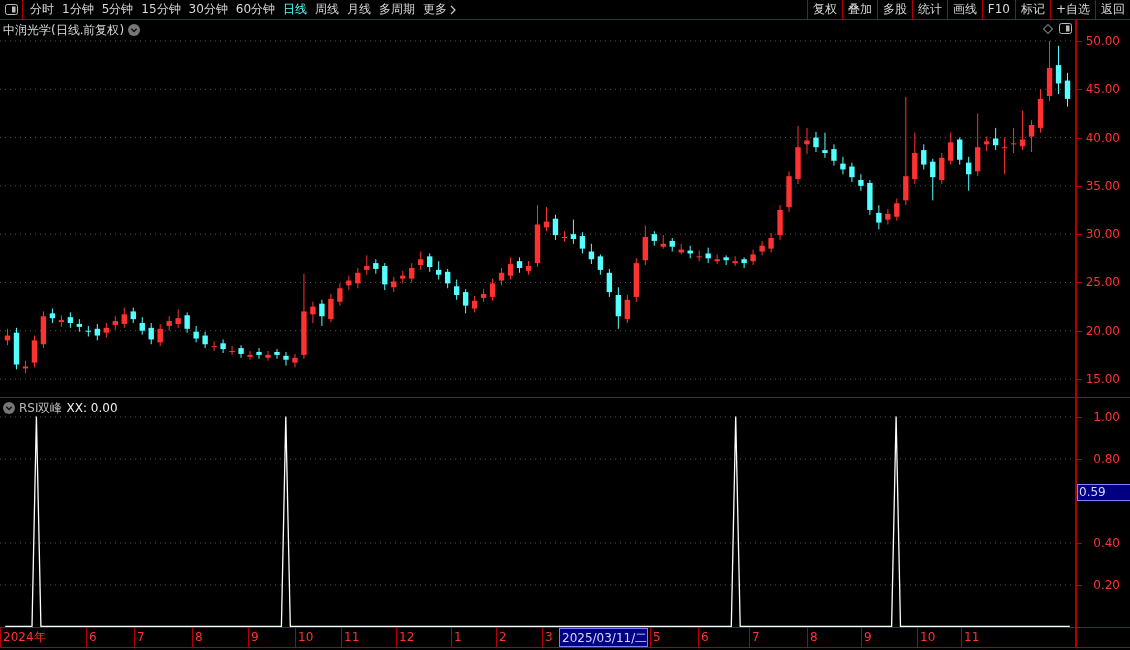  I want to click on period-tab: 周线, so click(327, 9).